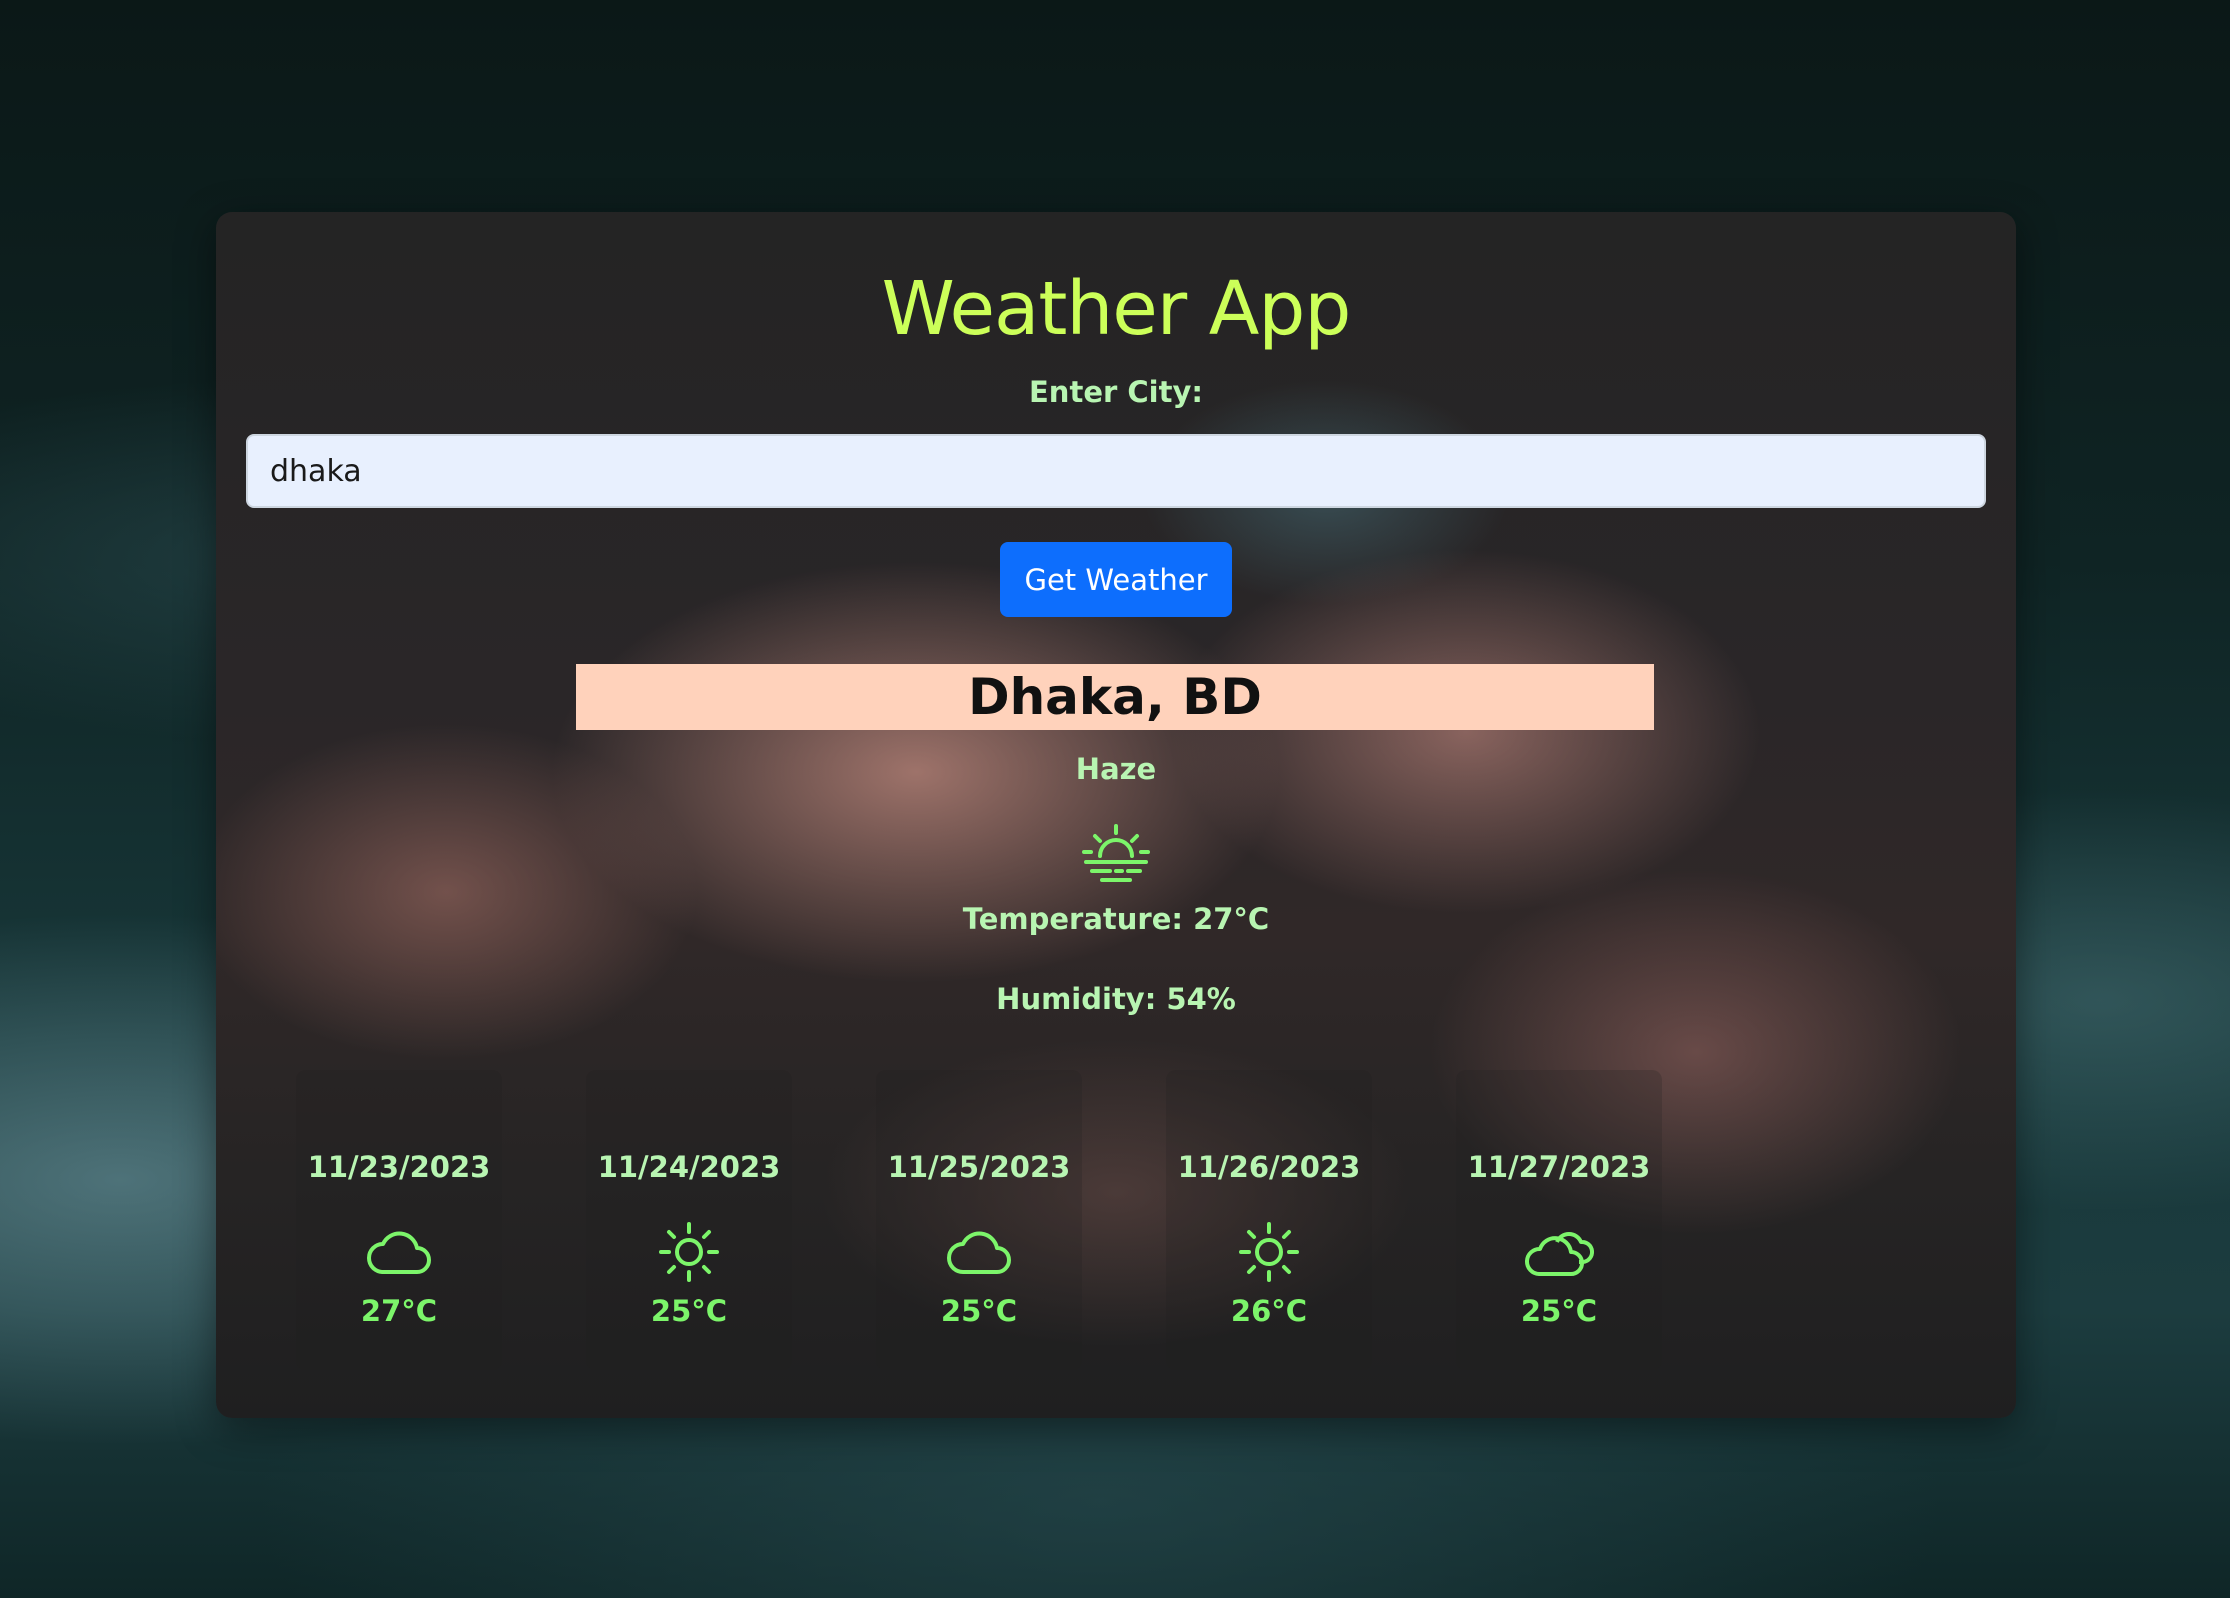 The height and width of the screenshot is (1598, 2230). I want to click on forecast-temp: 26°C, so click(1269, 1311).